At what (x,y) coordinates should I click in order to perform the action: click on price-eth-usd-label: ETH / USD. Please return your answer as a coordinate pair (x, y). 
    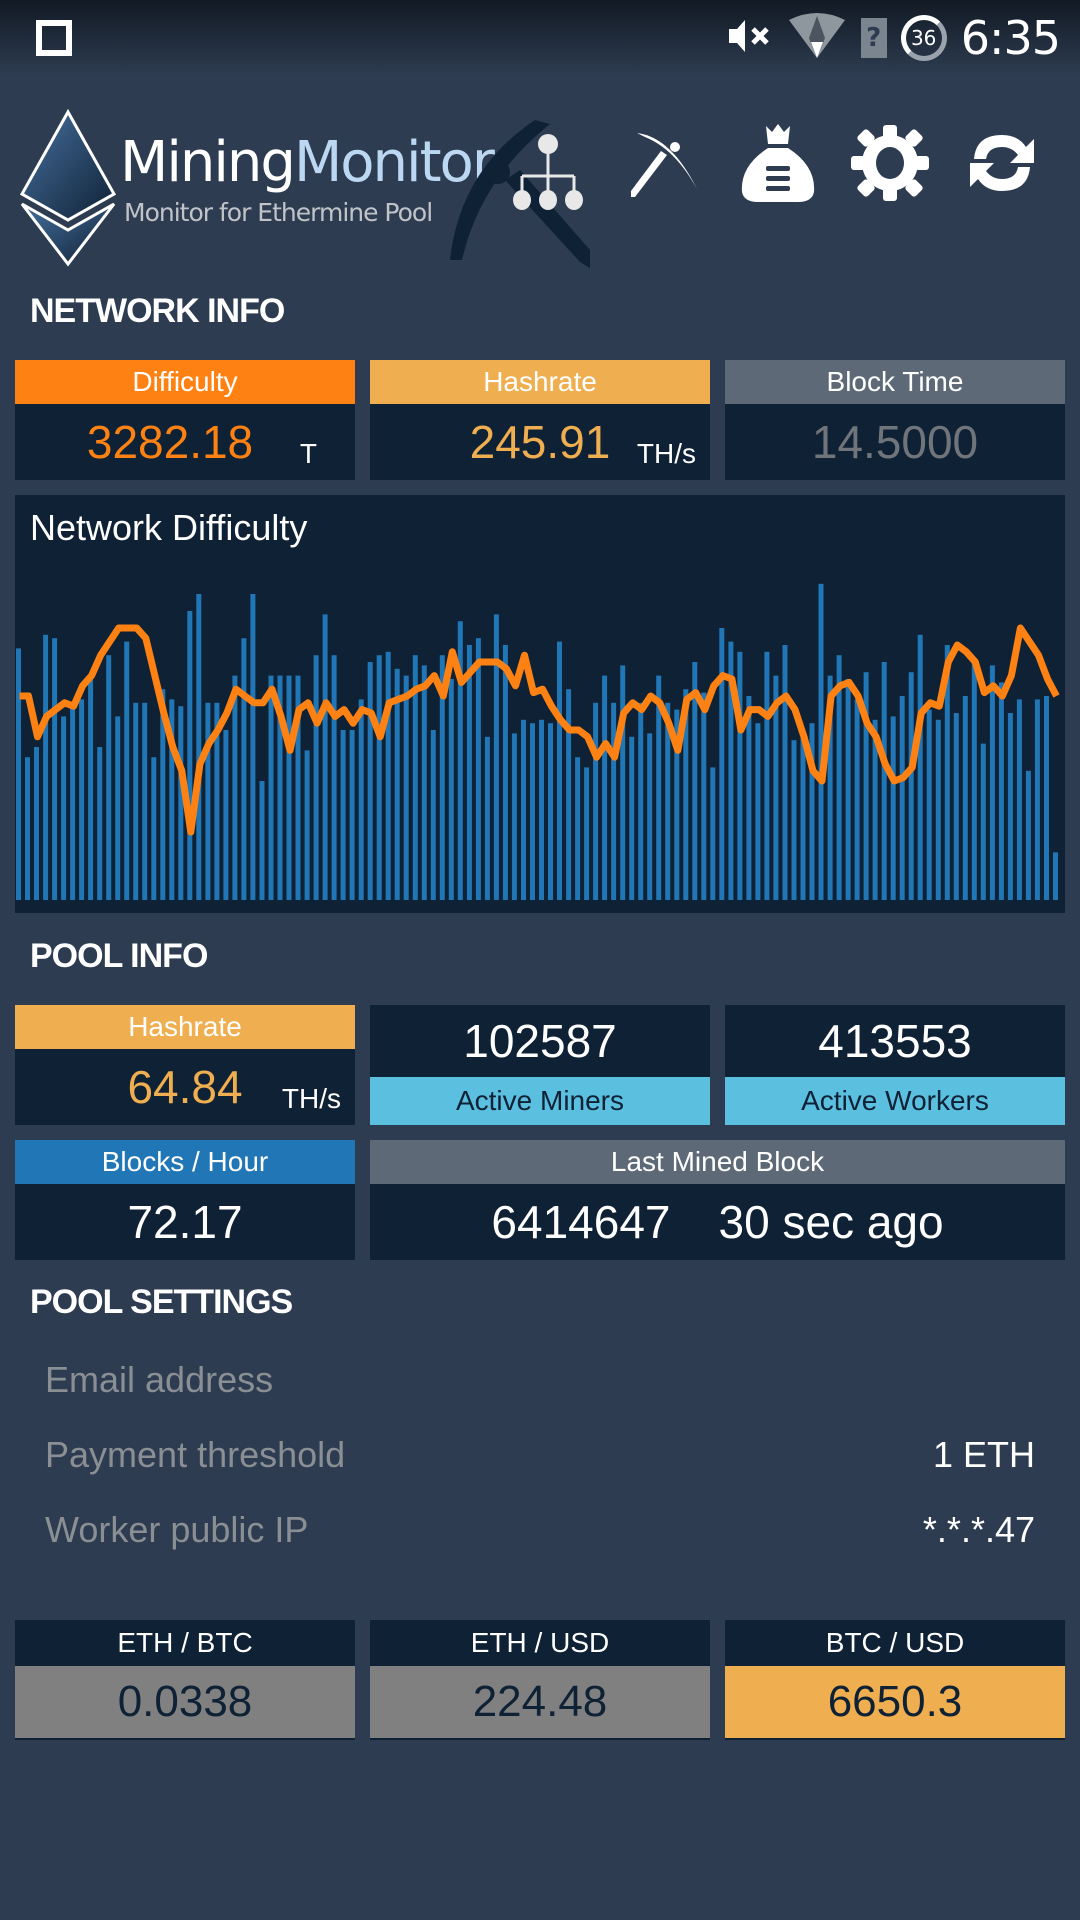
    Looking at the image, I should click on (540, 1643).